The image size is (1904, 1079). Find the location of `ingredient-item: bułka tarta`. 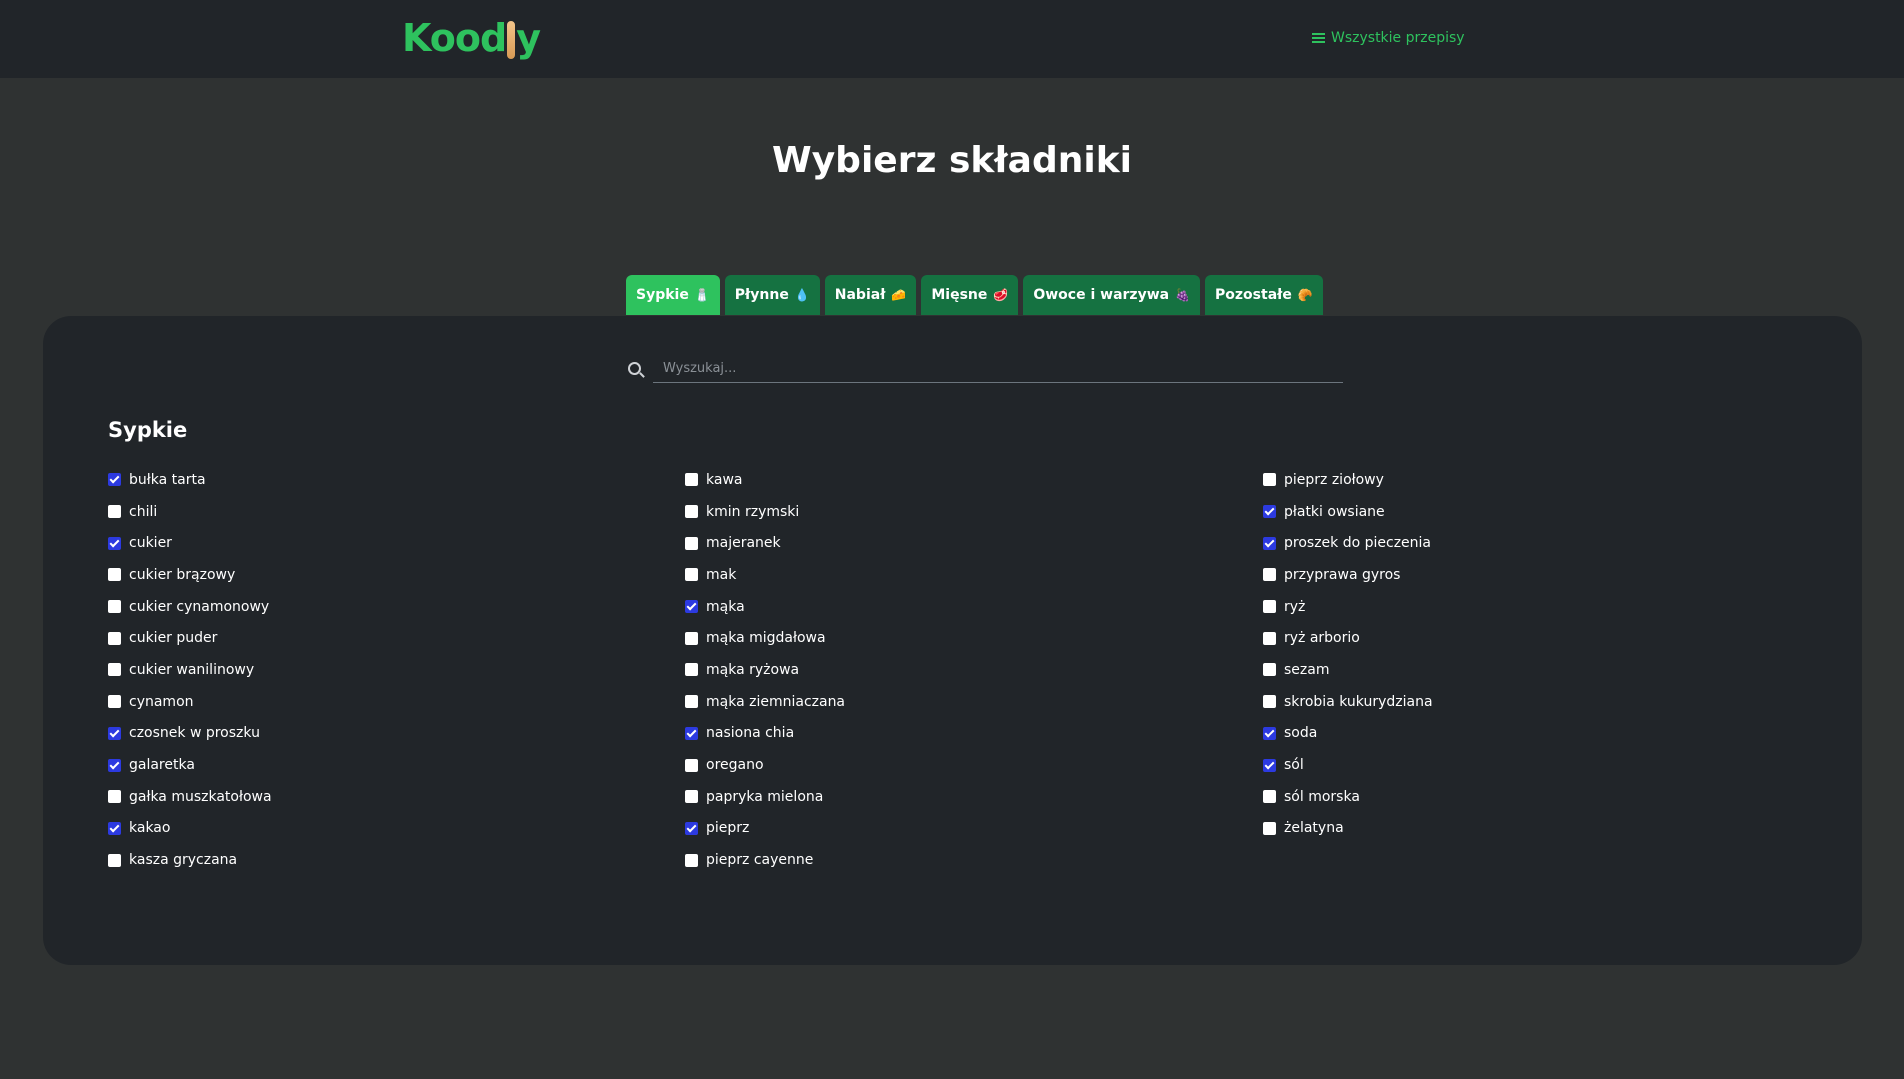

ingredient-item: bułka tarta is located at coordinates (190, 480).